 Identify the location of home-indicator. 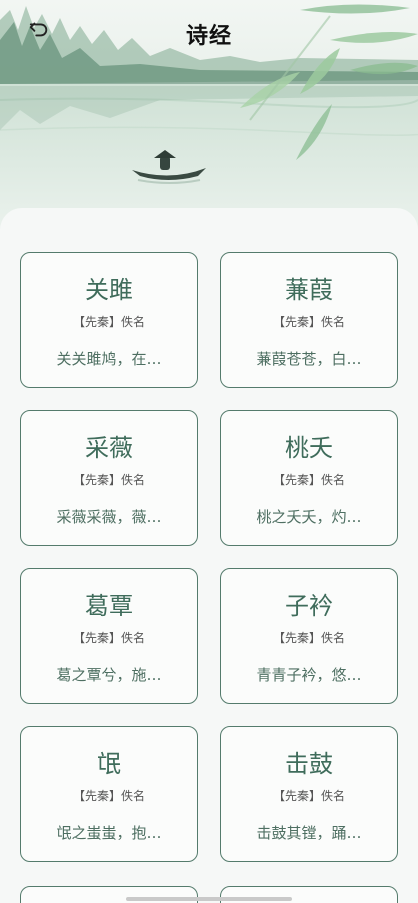
(209, 899).